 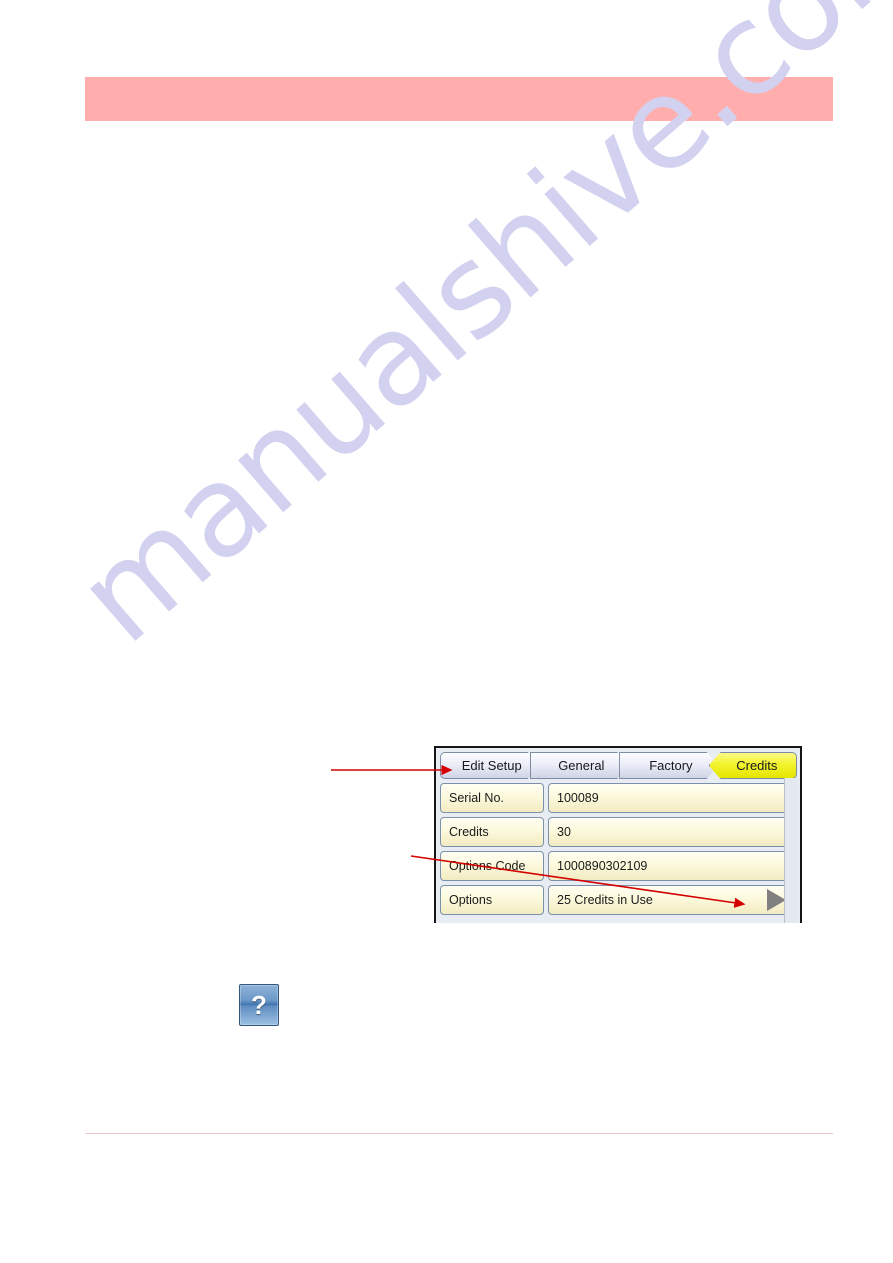 I want to click on field-label-text: Credits, so click(x=469, y=832).